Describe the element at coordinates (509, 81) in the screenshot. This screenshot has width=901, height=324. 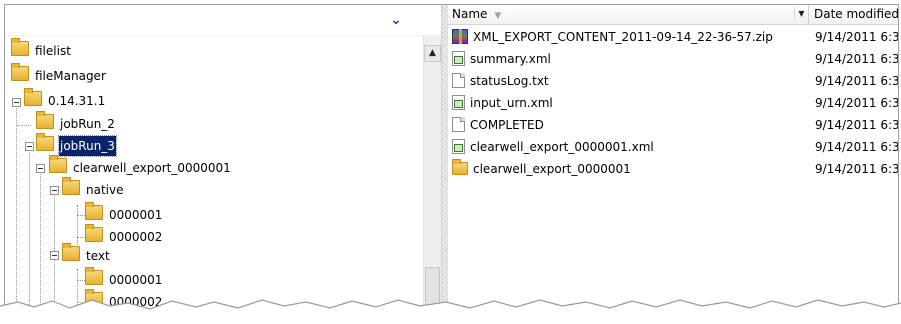
I see `file-name: statusLog.txt` at that location.